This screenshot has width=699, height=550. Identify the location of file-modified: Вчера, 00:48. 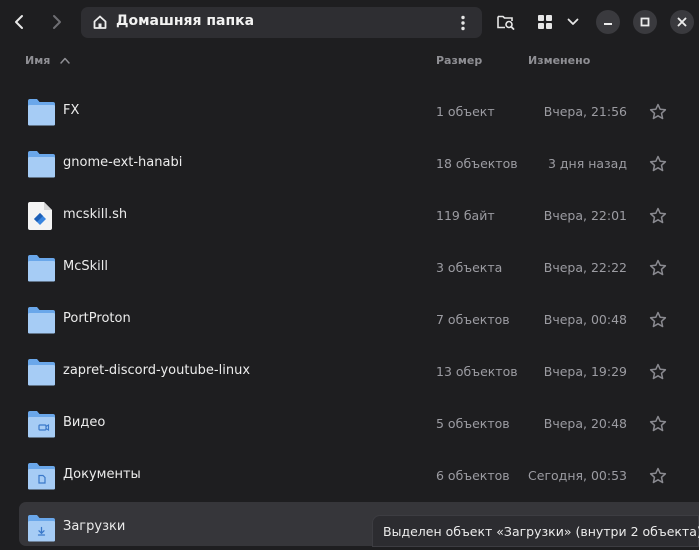
(585, 319).